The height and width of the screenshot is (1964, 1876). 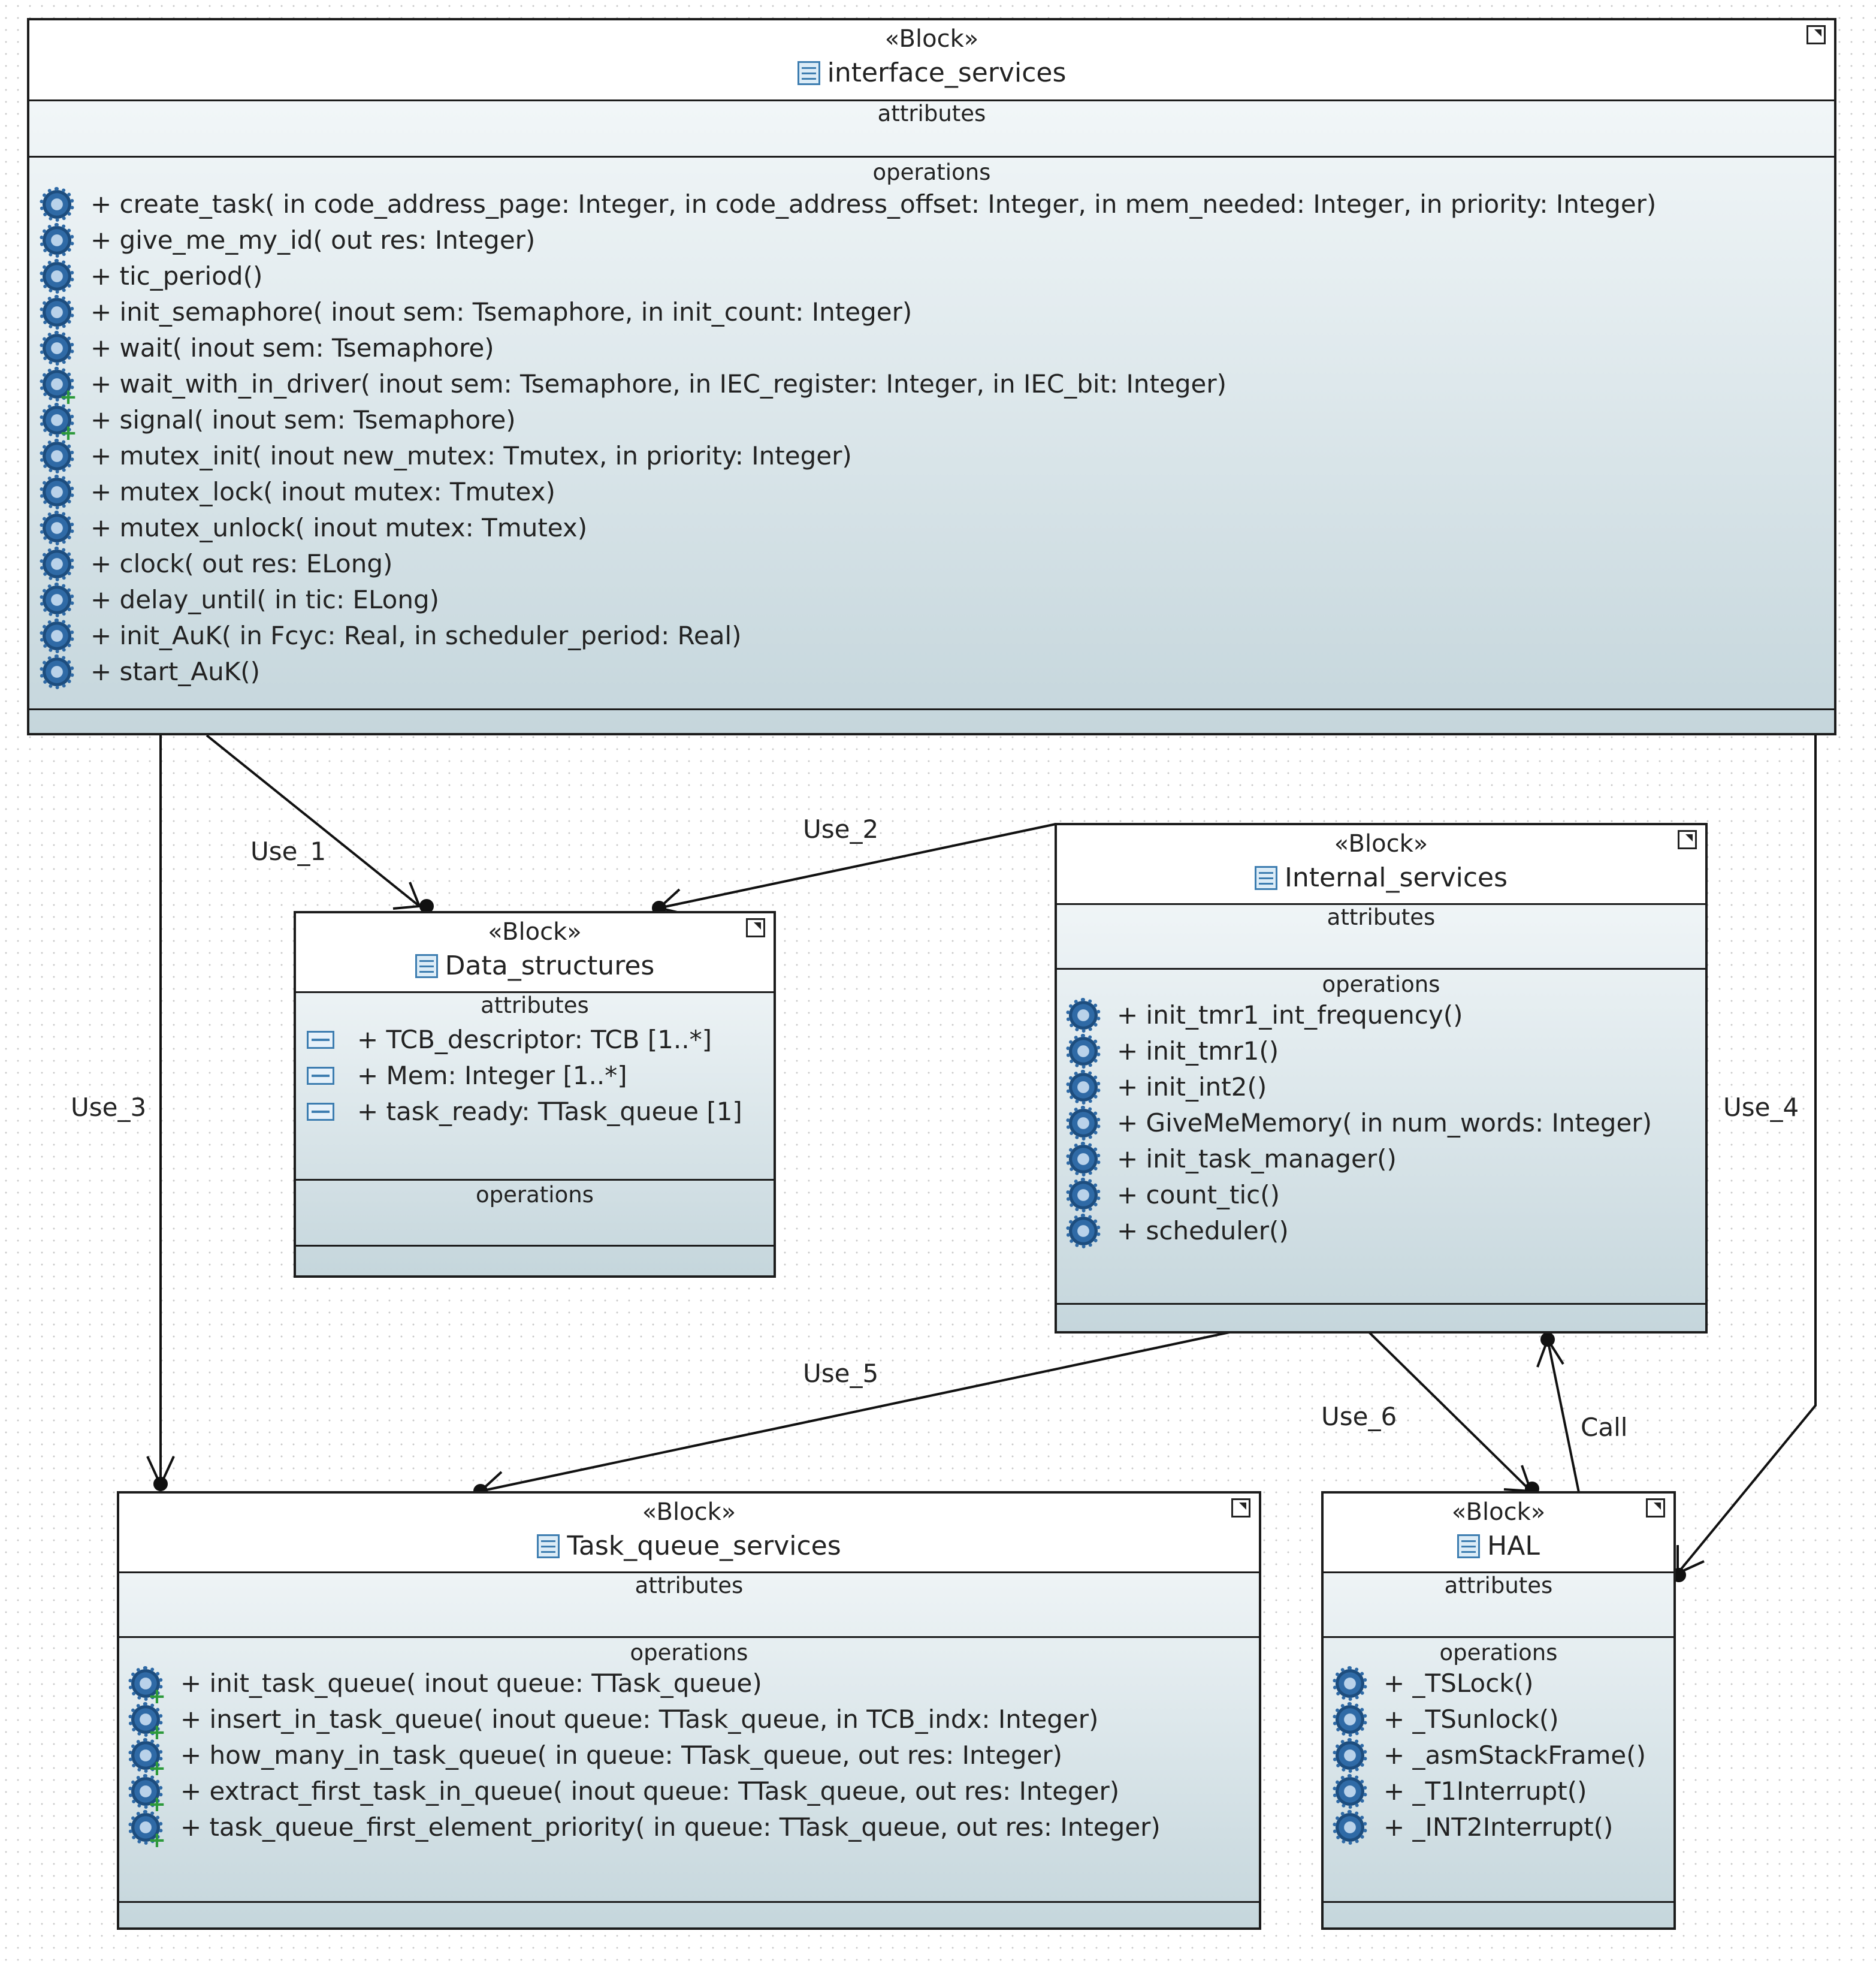 I want to click on operation-row: + init_task_manager(), so click(x=1257, y=1159).